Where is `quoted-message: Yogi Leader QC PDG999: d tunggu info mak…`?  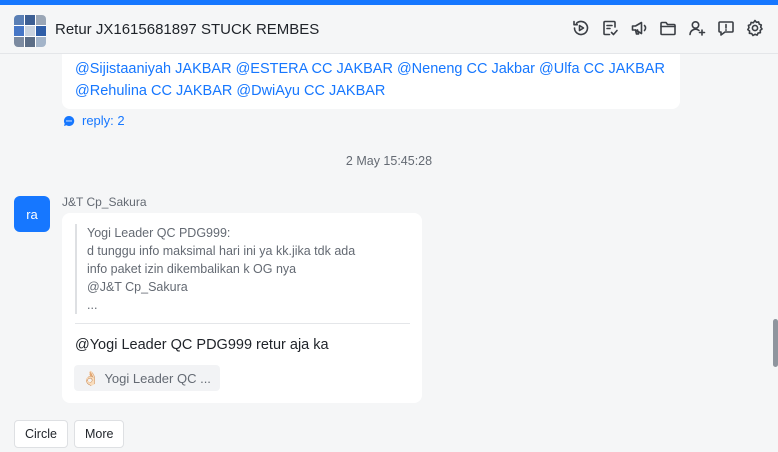 quoted-message: Yogi Leader QC PDG999: d tunggu info mak… is located at coordinates (242, 269).